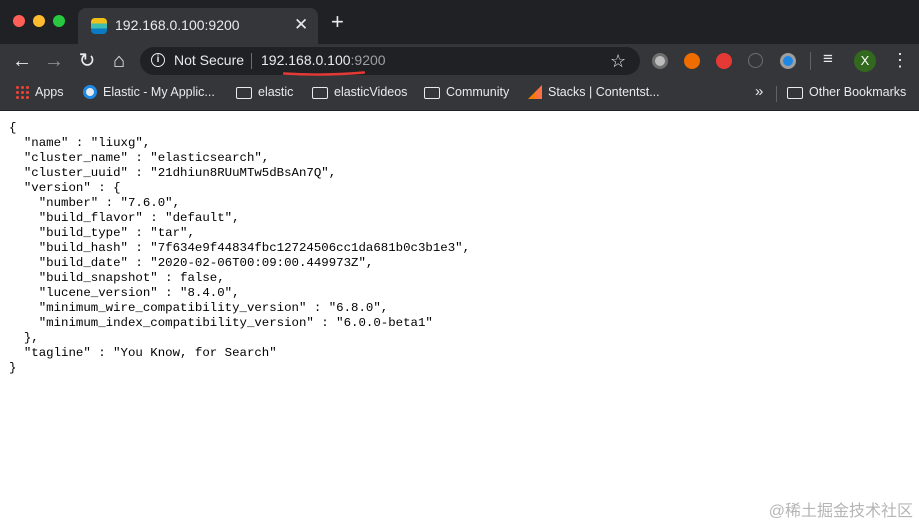  What do you see at coordinates (13, 368) in the screenshot?
I see `json-line: }` at bounding box center [13, 368].